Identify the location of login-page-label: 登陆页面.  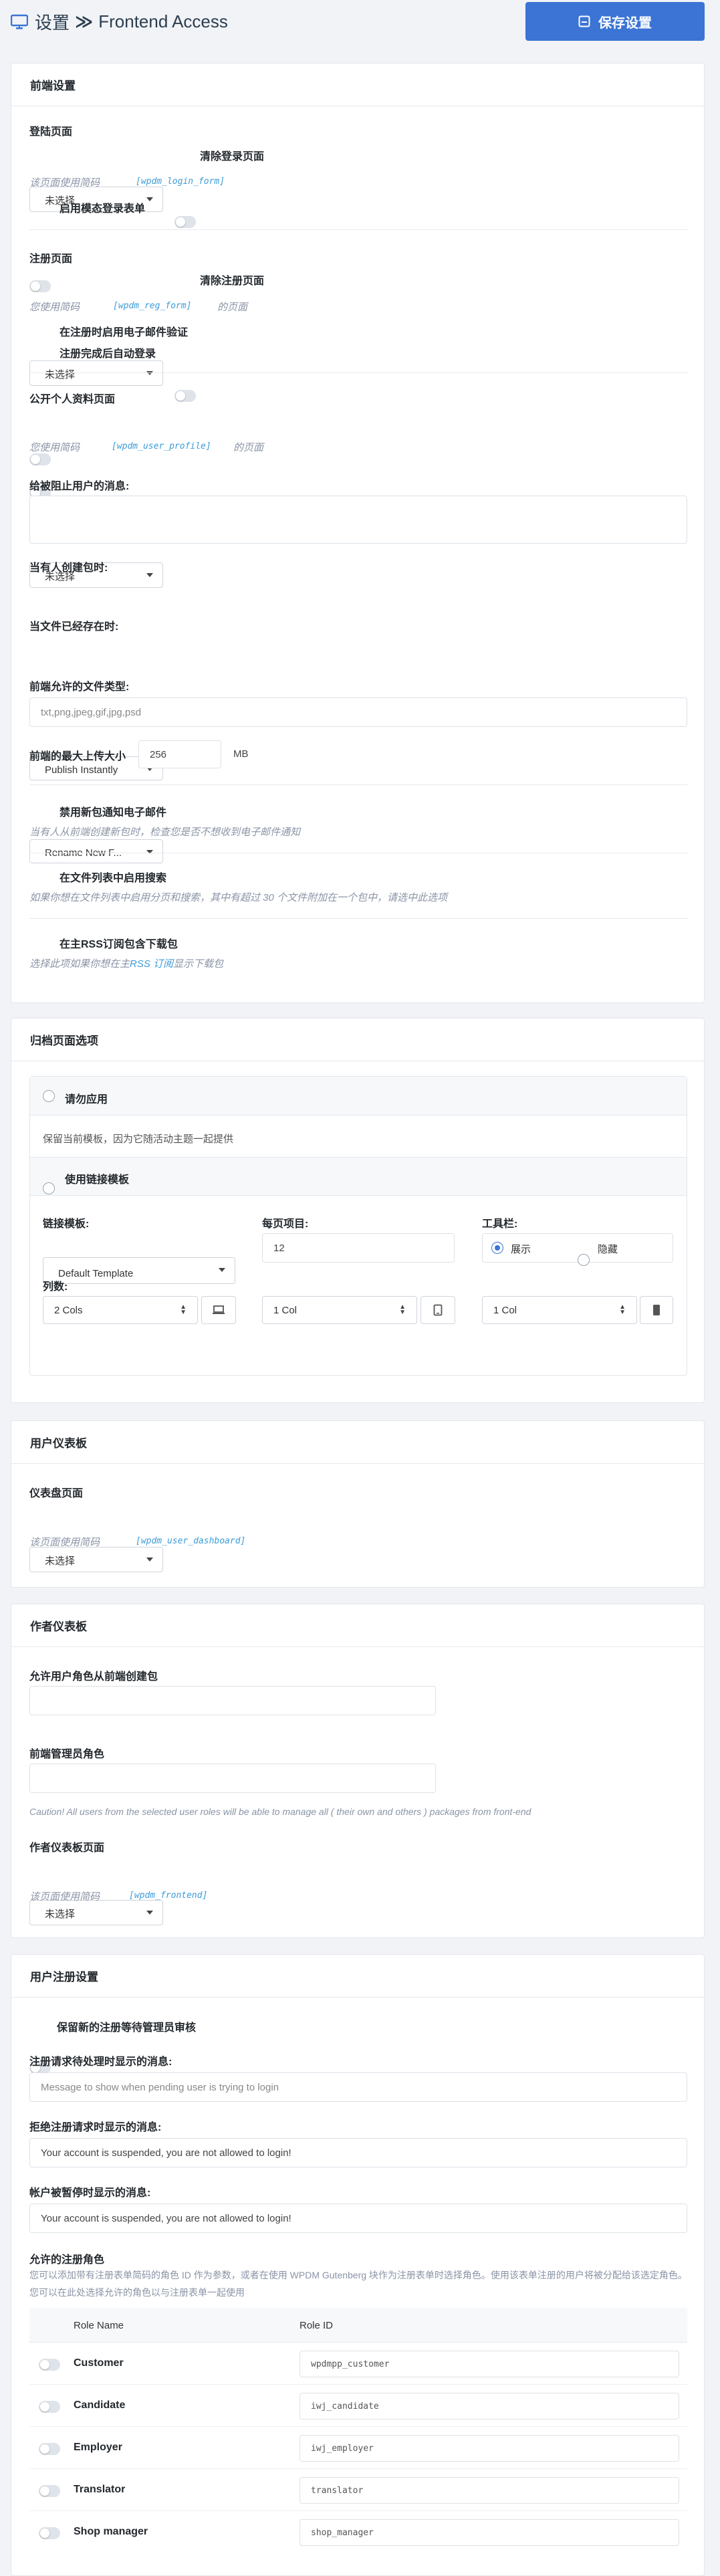
(51, 132).